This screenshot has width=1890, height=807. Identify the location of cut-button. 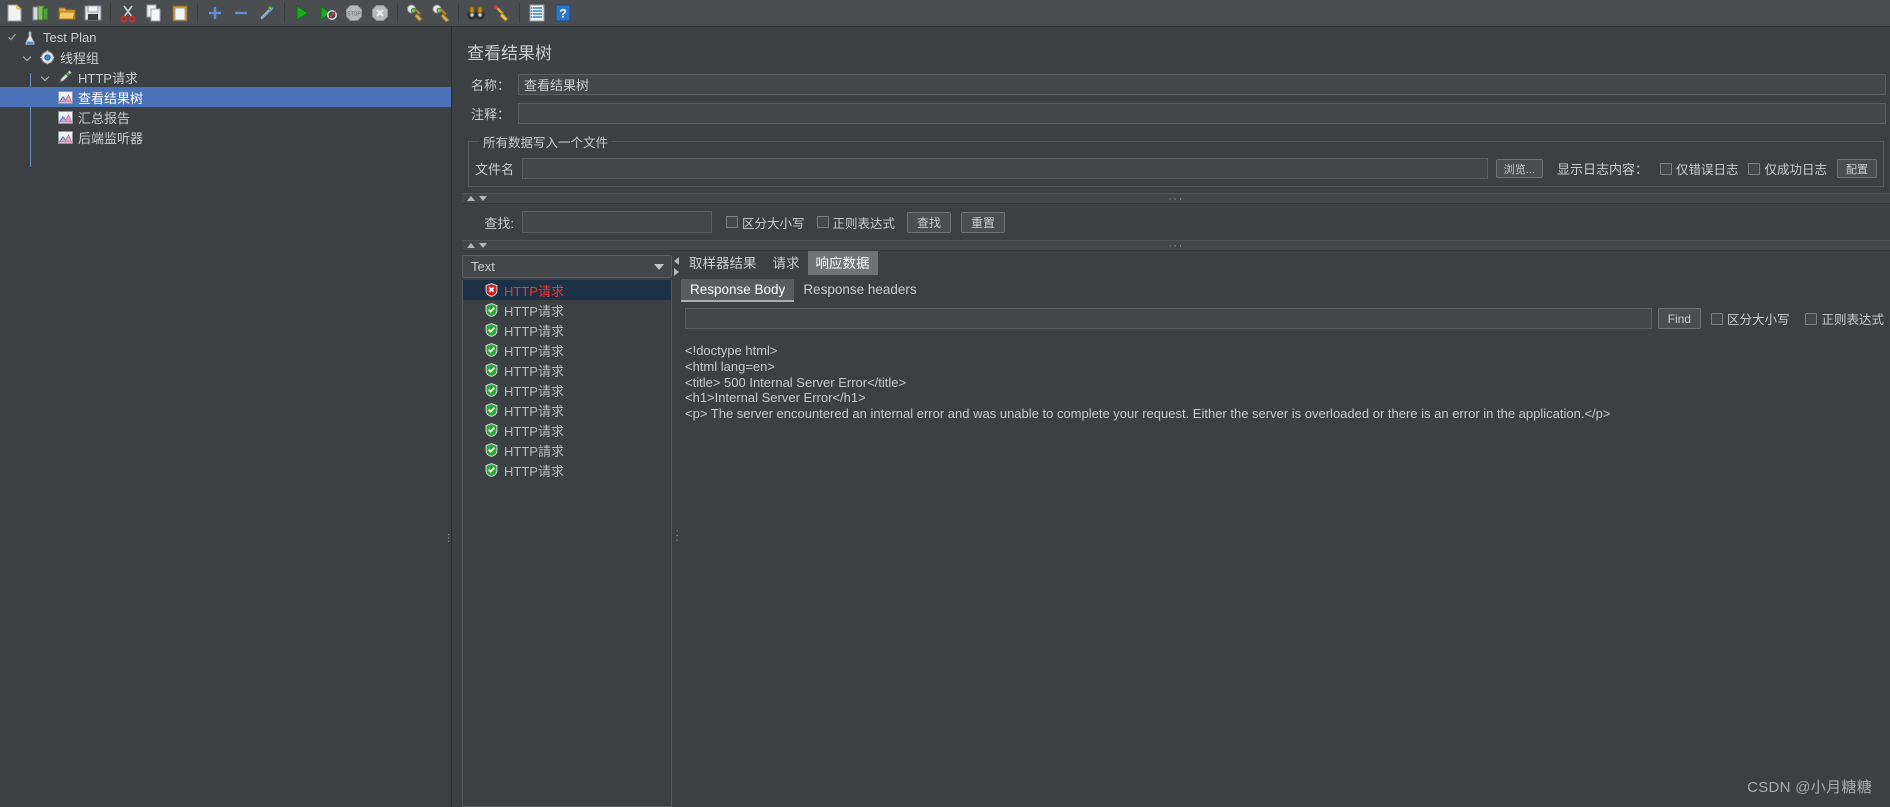
(128, 13).